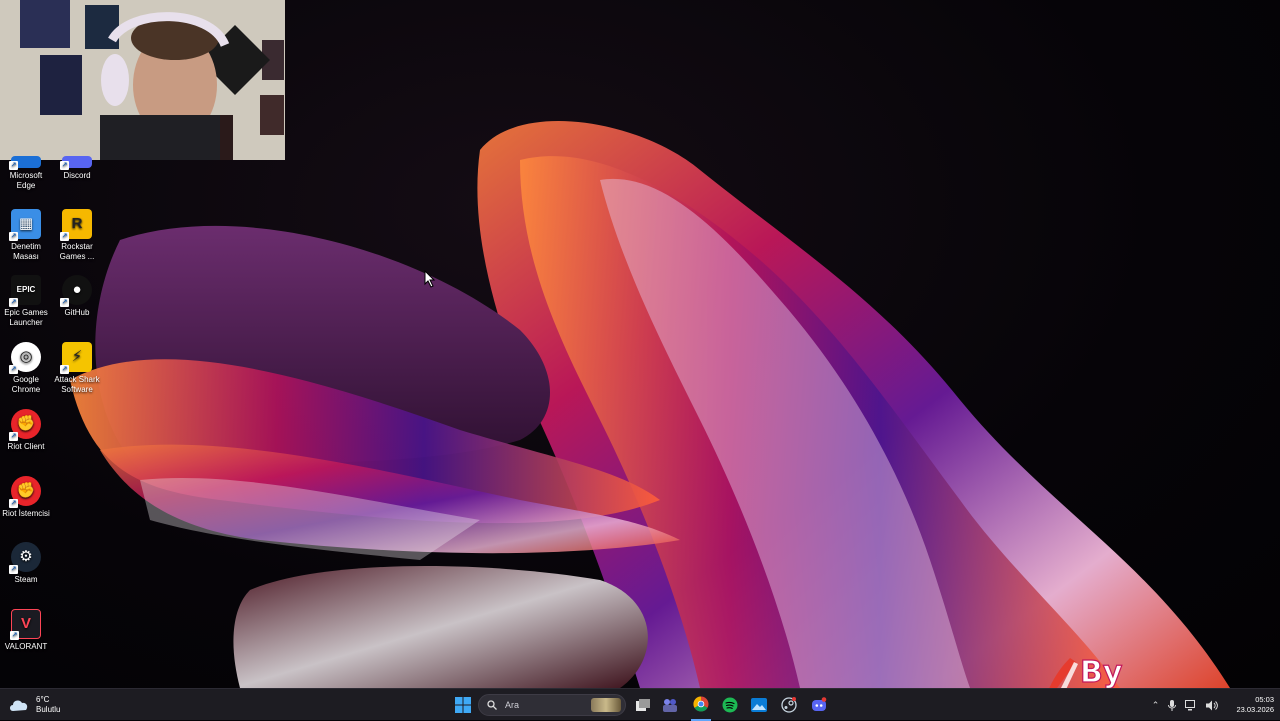 The image size is (1280, 721). What do you see at coordinates (77, 175) in the screenshot?
I see `desktop-icon-label: Discord` at bounding box center [77, 175].